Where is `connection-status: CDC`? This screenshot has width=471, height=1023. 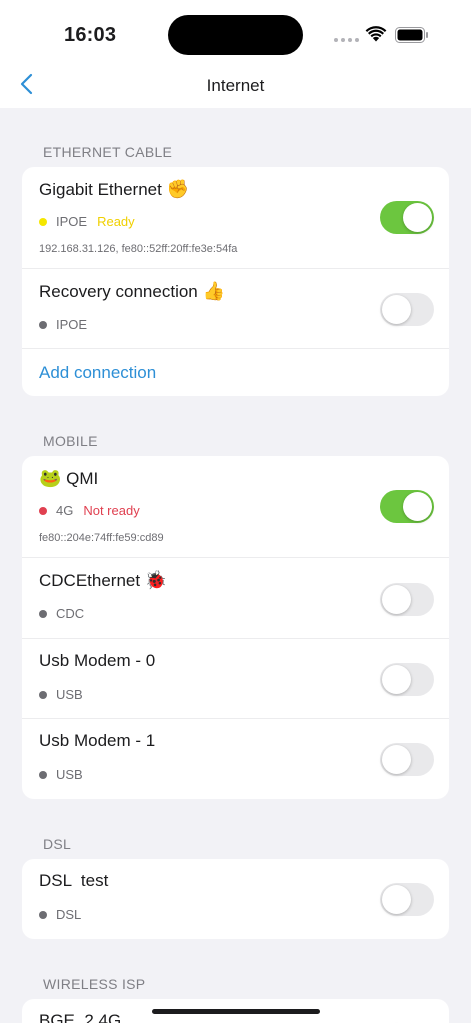
connection-status: CDC is located at coordinates (61, 613).